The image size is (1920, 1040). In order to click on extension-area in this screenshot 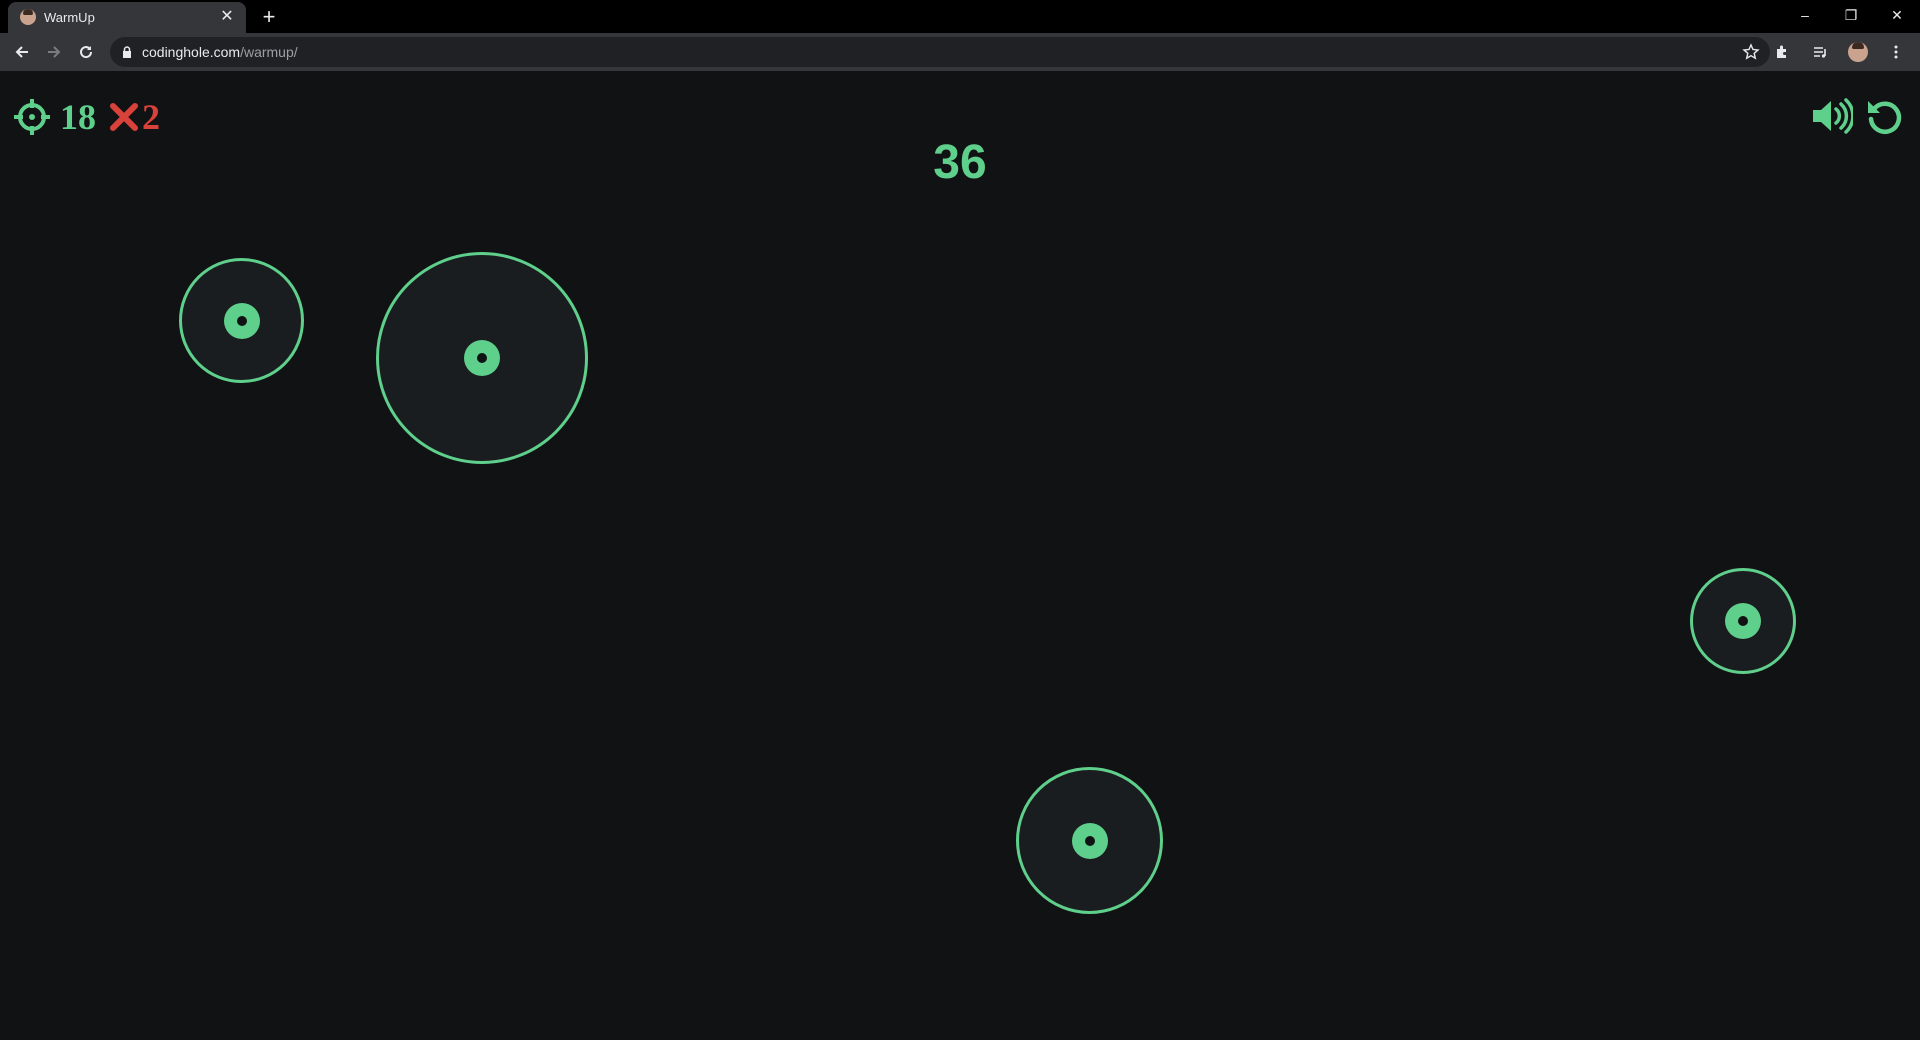, I will do `click(1839, 52)`.